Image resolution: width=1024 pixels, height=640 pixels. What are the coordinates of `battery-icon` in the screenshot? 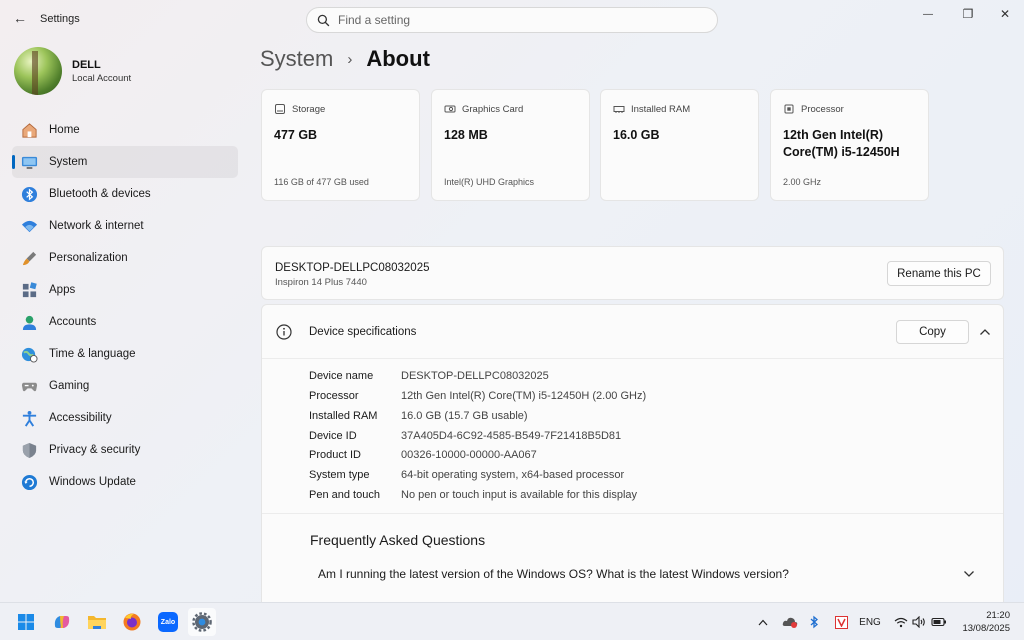 It's located at (938, 622).